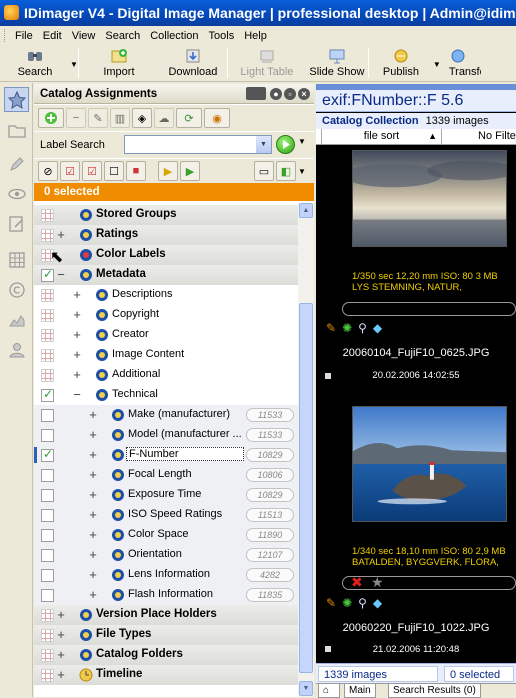  Describe the element at coordinates (263, 144) in the screenshot. I see `chevron-down-icon: ▼` at that location.